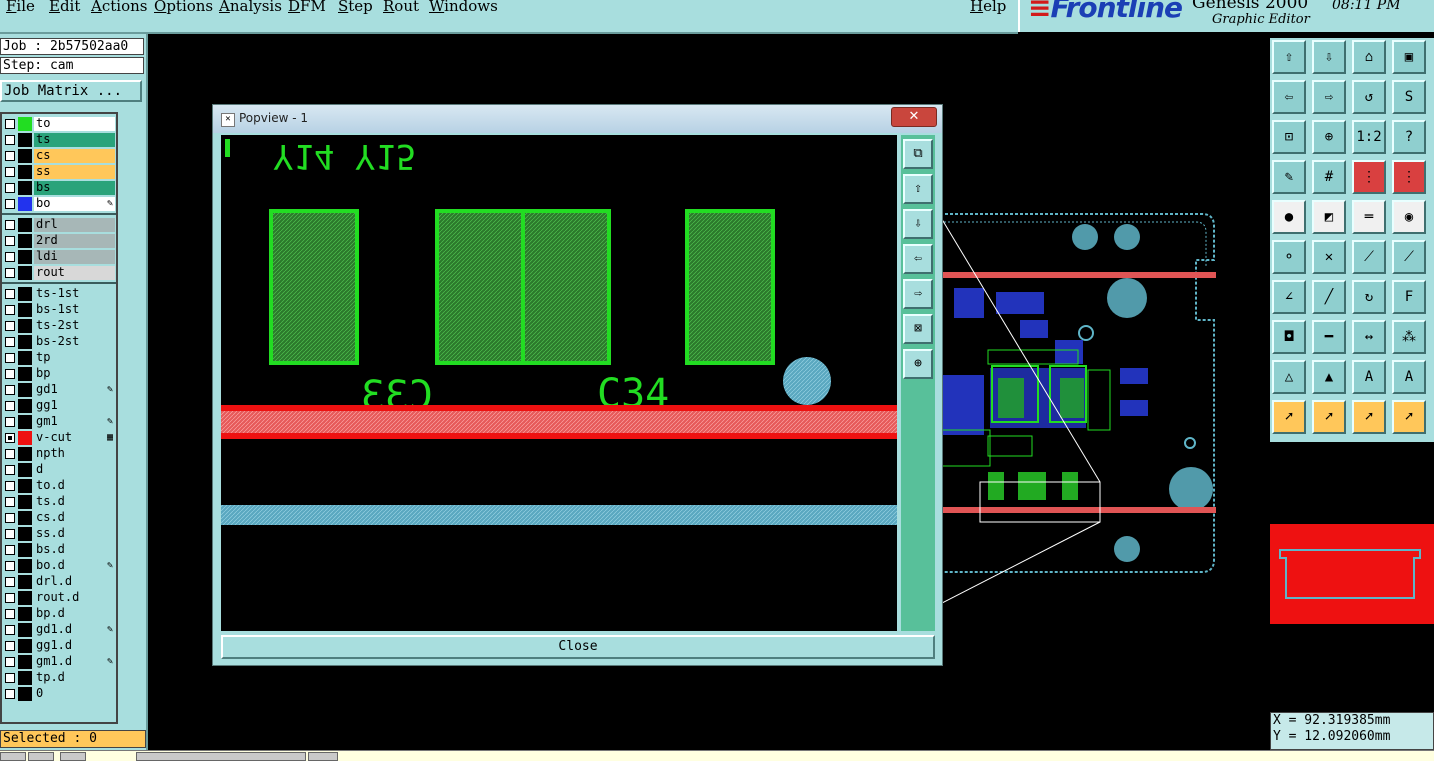 The image size is (1434, 761). What do you see at coordinates (1329, 97) in the screenshot?
I see `move-right-icon: ⇨` at bounding box center [1329, 97].